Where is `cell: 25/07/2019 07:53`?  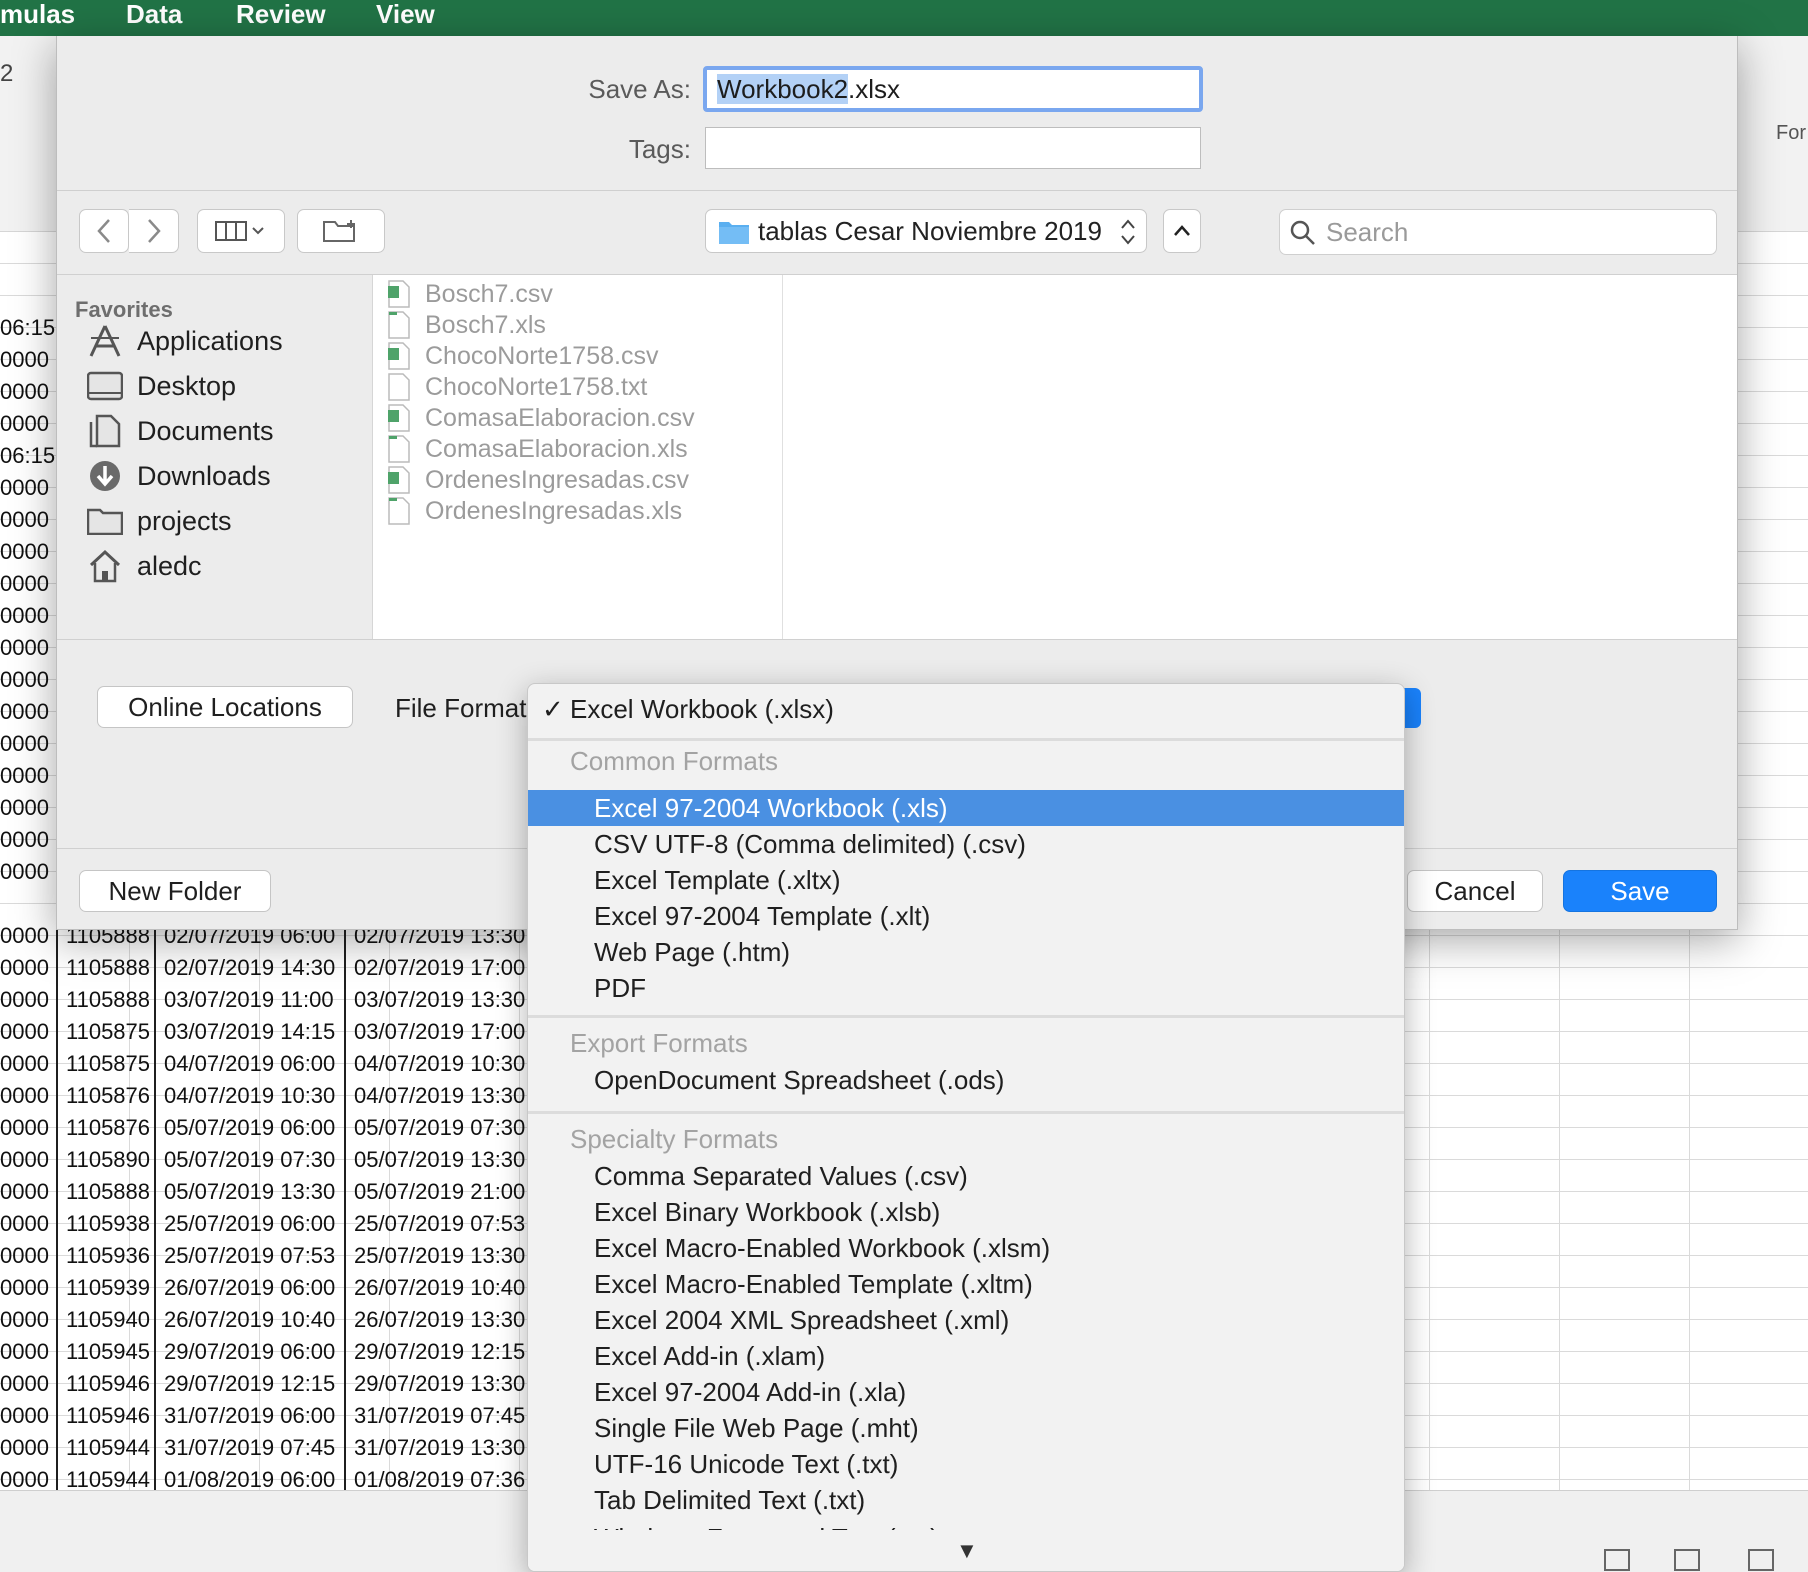
cell: 25/07/2019 07:53 is located at coordinates (249, 1256).